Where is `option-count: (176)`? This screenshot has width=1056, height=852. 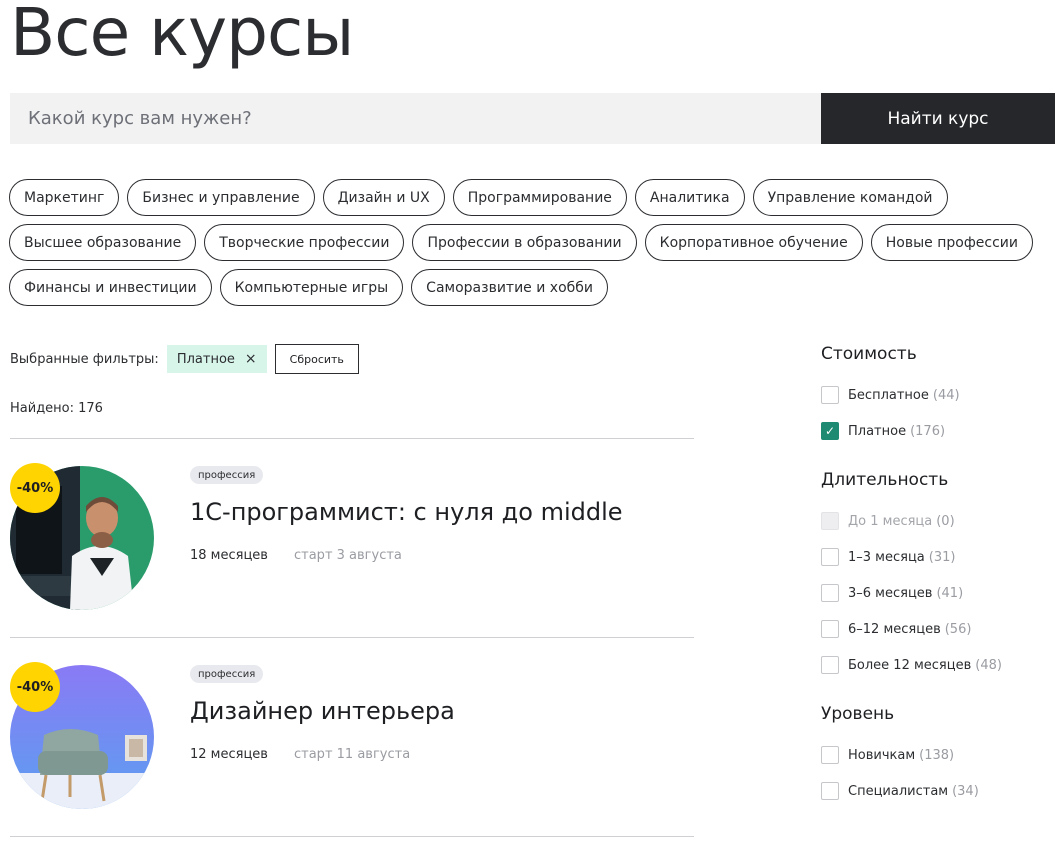
option-count: (176) is located at coordinates (928, 431).